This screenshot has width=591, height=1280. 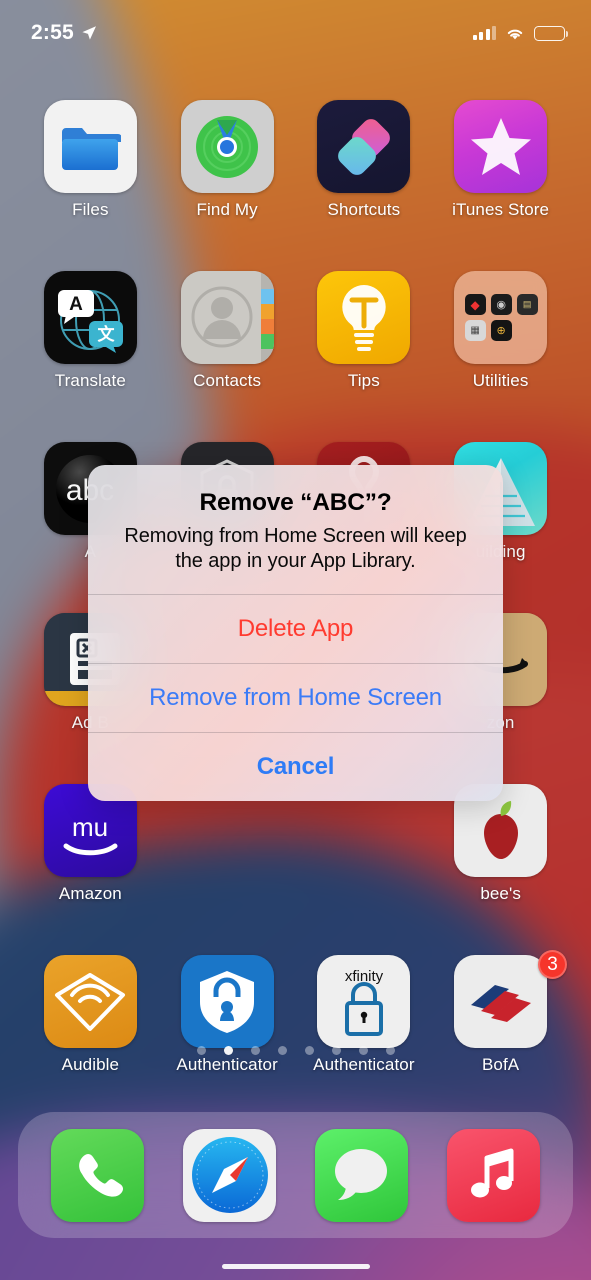 What do you see at coordinates (295, 628) in the screenshot?
I see `delete-app-button: Delete App` at bounding box center [295, 628].